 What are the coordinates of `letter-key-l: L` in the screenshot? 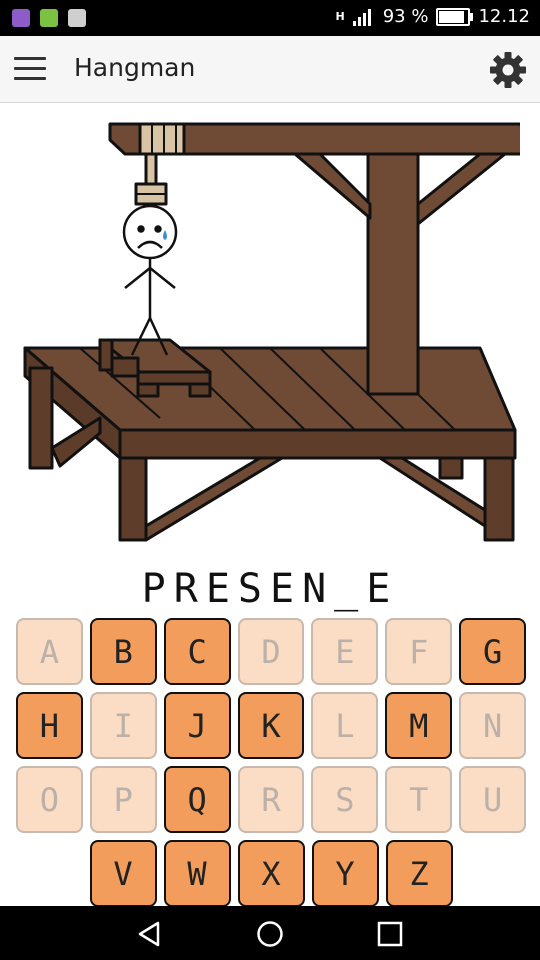 It's located at (345, 725).